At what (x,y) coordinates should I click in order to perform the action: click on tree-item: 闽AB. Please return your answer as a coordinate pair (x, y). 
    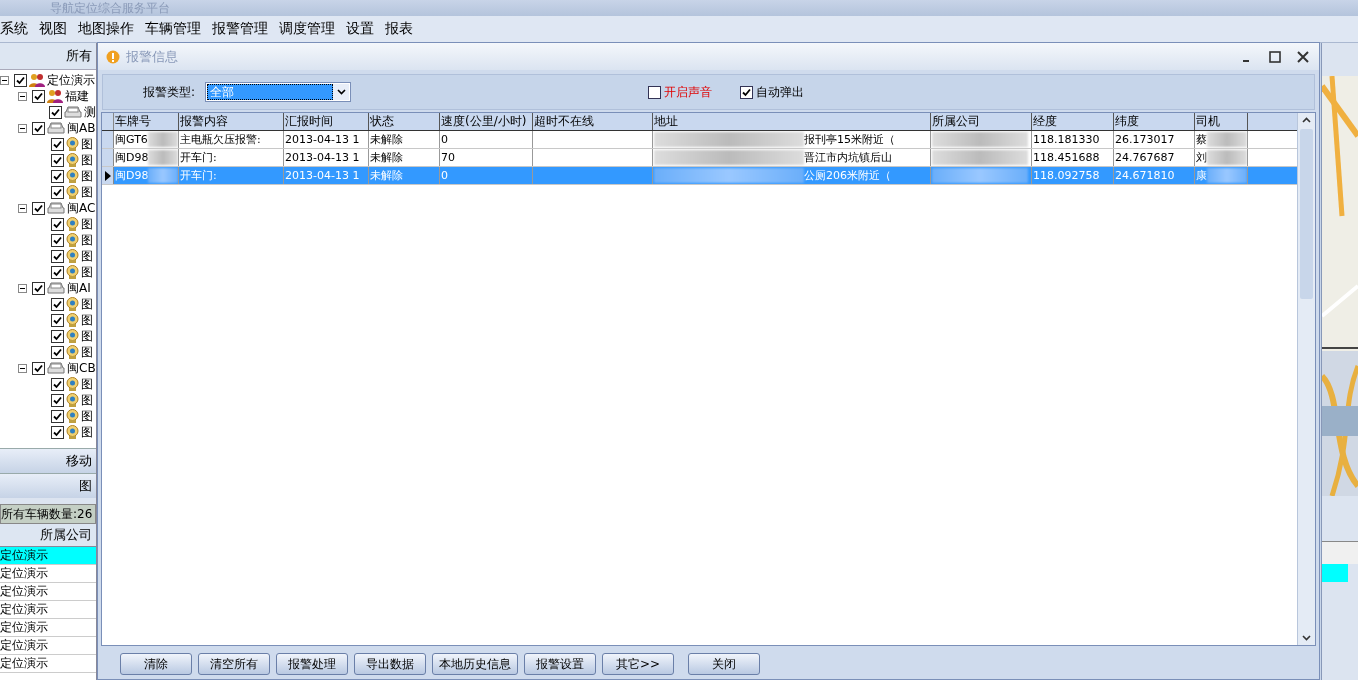
    Looking at the image, I should click on (81, 128).